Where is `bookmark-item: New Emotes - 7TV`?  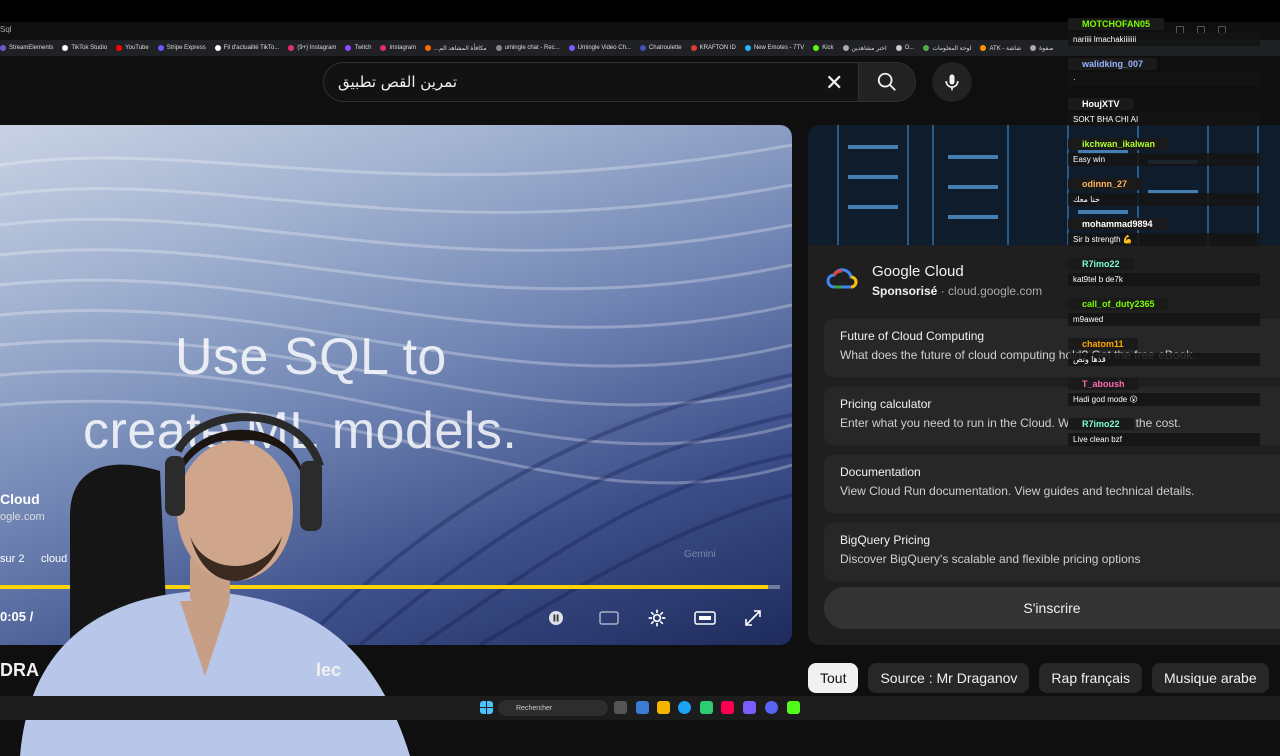
bookmark-item: New Emotes - 7TV is located at coordinates (774, 48).